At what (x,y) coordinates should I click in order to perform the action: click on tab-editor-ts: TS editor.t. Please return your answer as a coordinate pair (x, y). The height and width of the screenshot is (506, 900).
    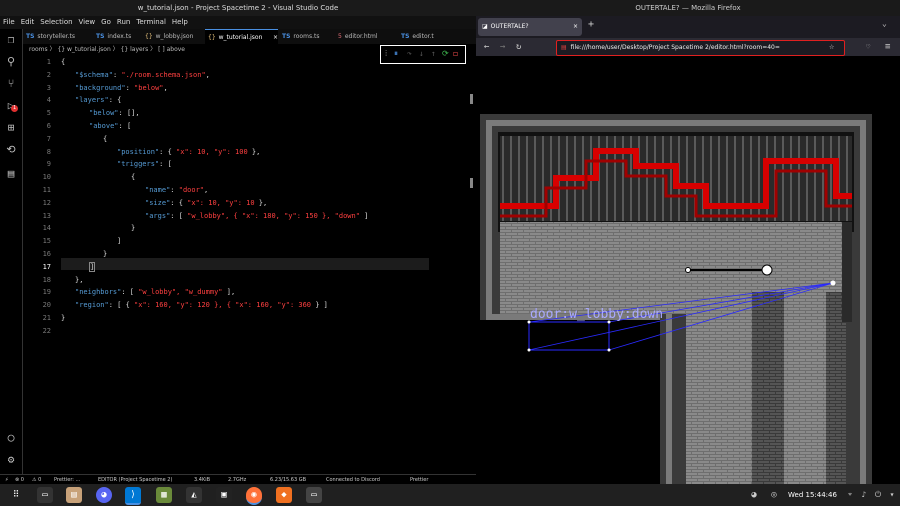
    Looking at the image, I should click on (420, 36).